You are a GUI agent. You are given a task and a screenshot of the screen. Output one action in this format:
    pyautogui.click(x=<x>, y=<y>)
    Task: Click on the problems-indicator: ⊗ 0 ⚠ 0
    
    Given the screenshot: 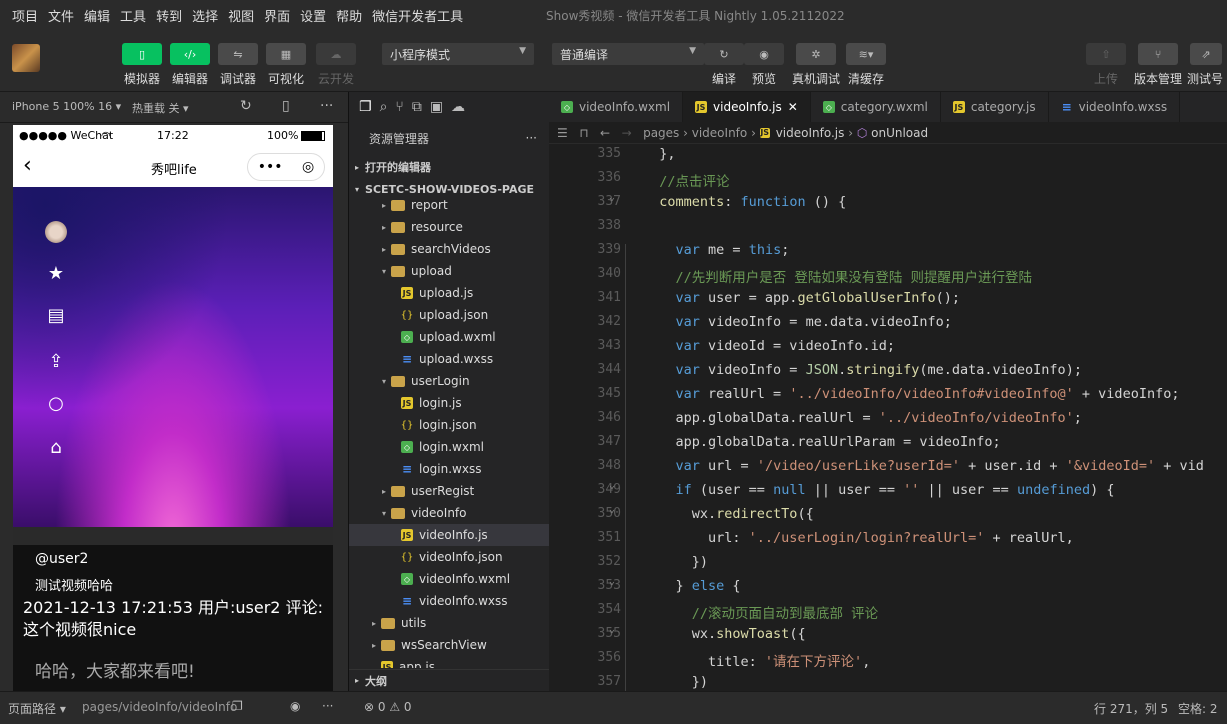 What is the action you would take?
    pyautogui.click(x=388, y=707)
    